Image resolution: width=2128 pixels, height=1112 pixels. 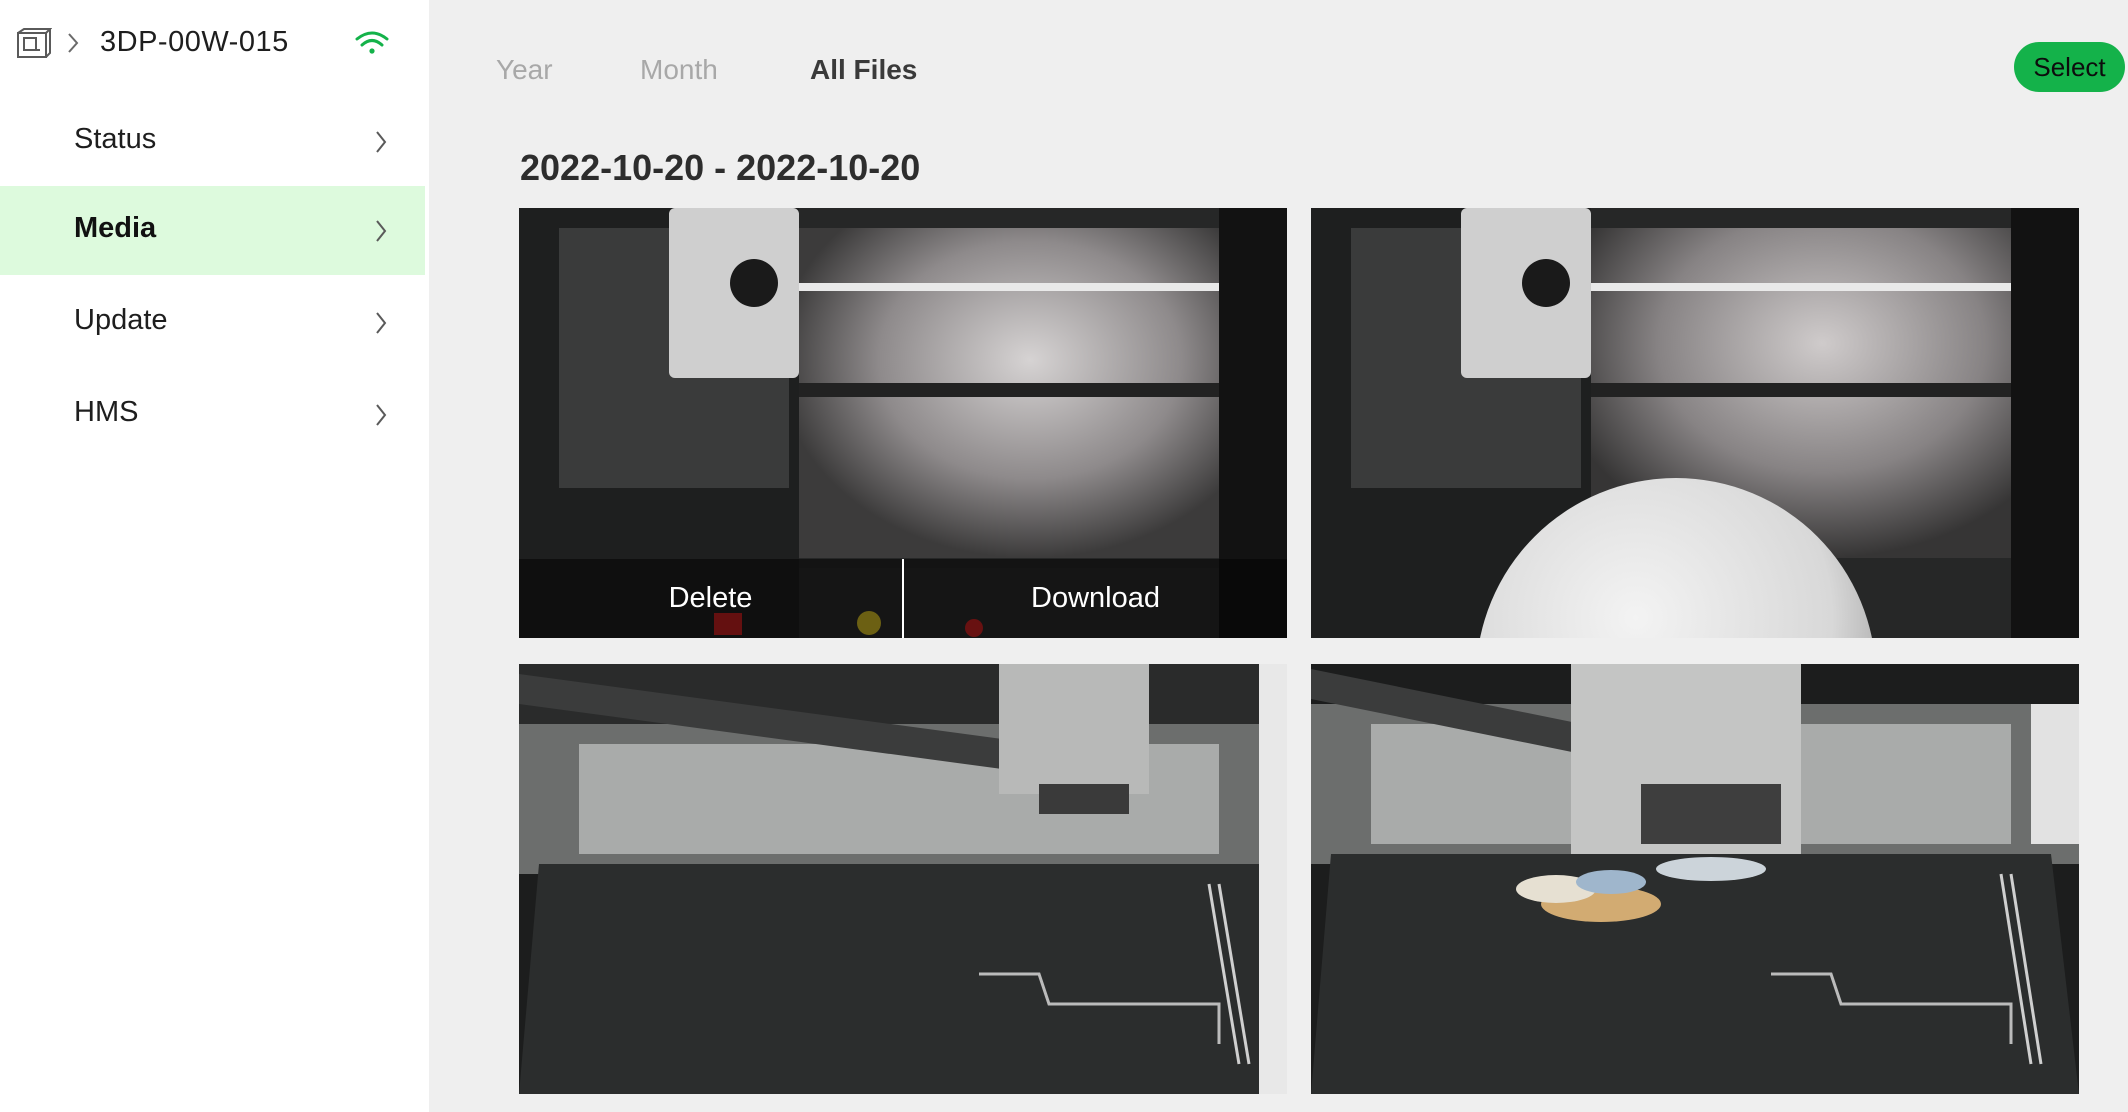 I want to click on media-thumbnail: Delete Download, so click(x=903, y=423).